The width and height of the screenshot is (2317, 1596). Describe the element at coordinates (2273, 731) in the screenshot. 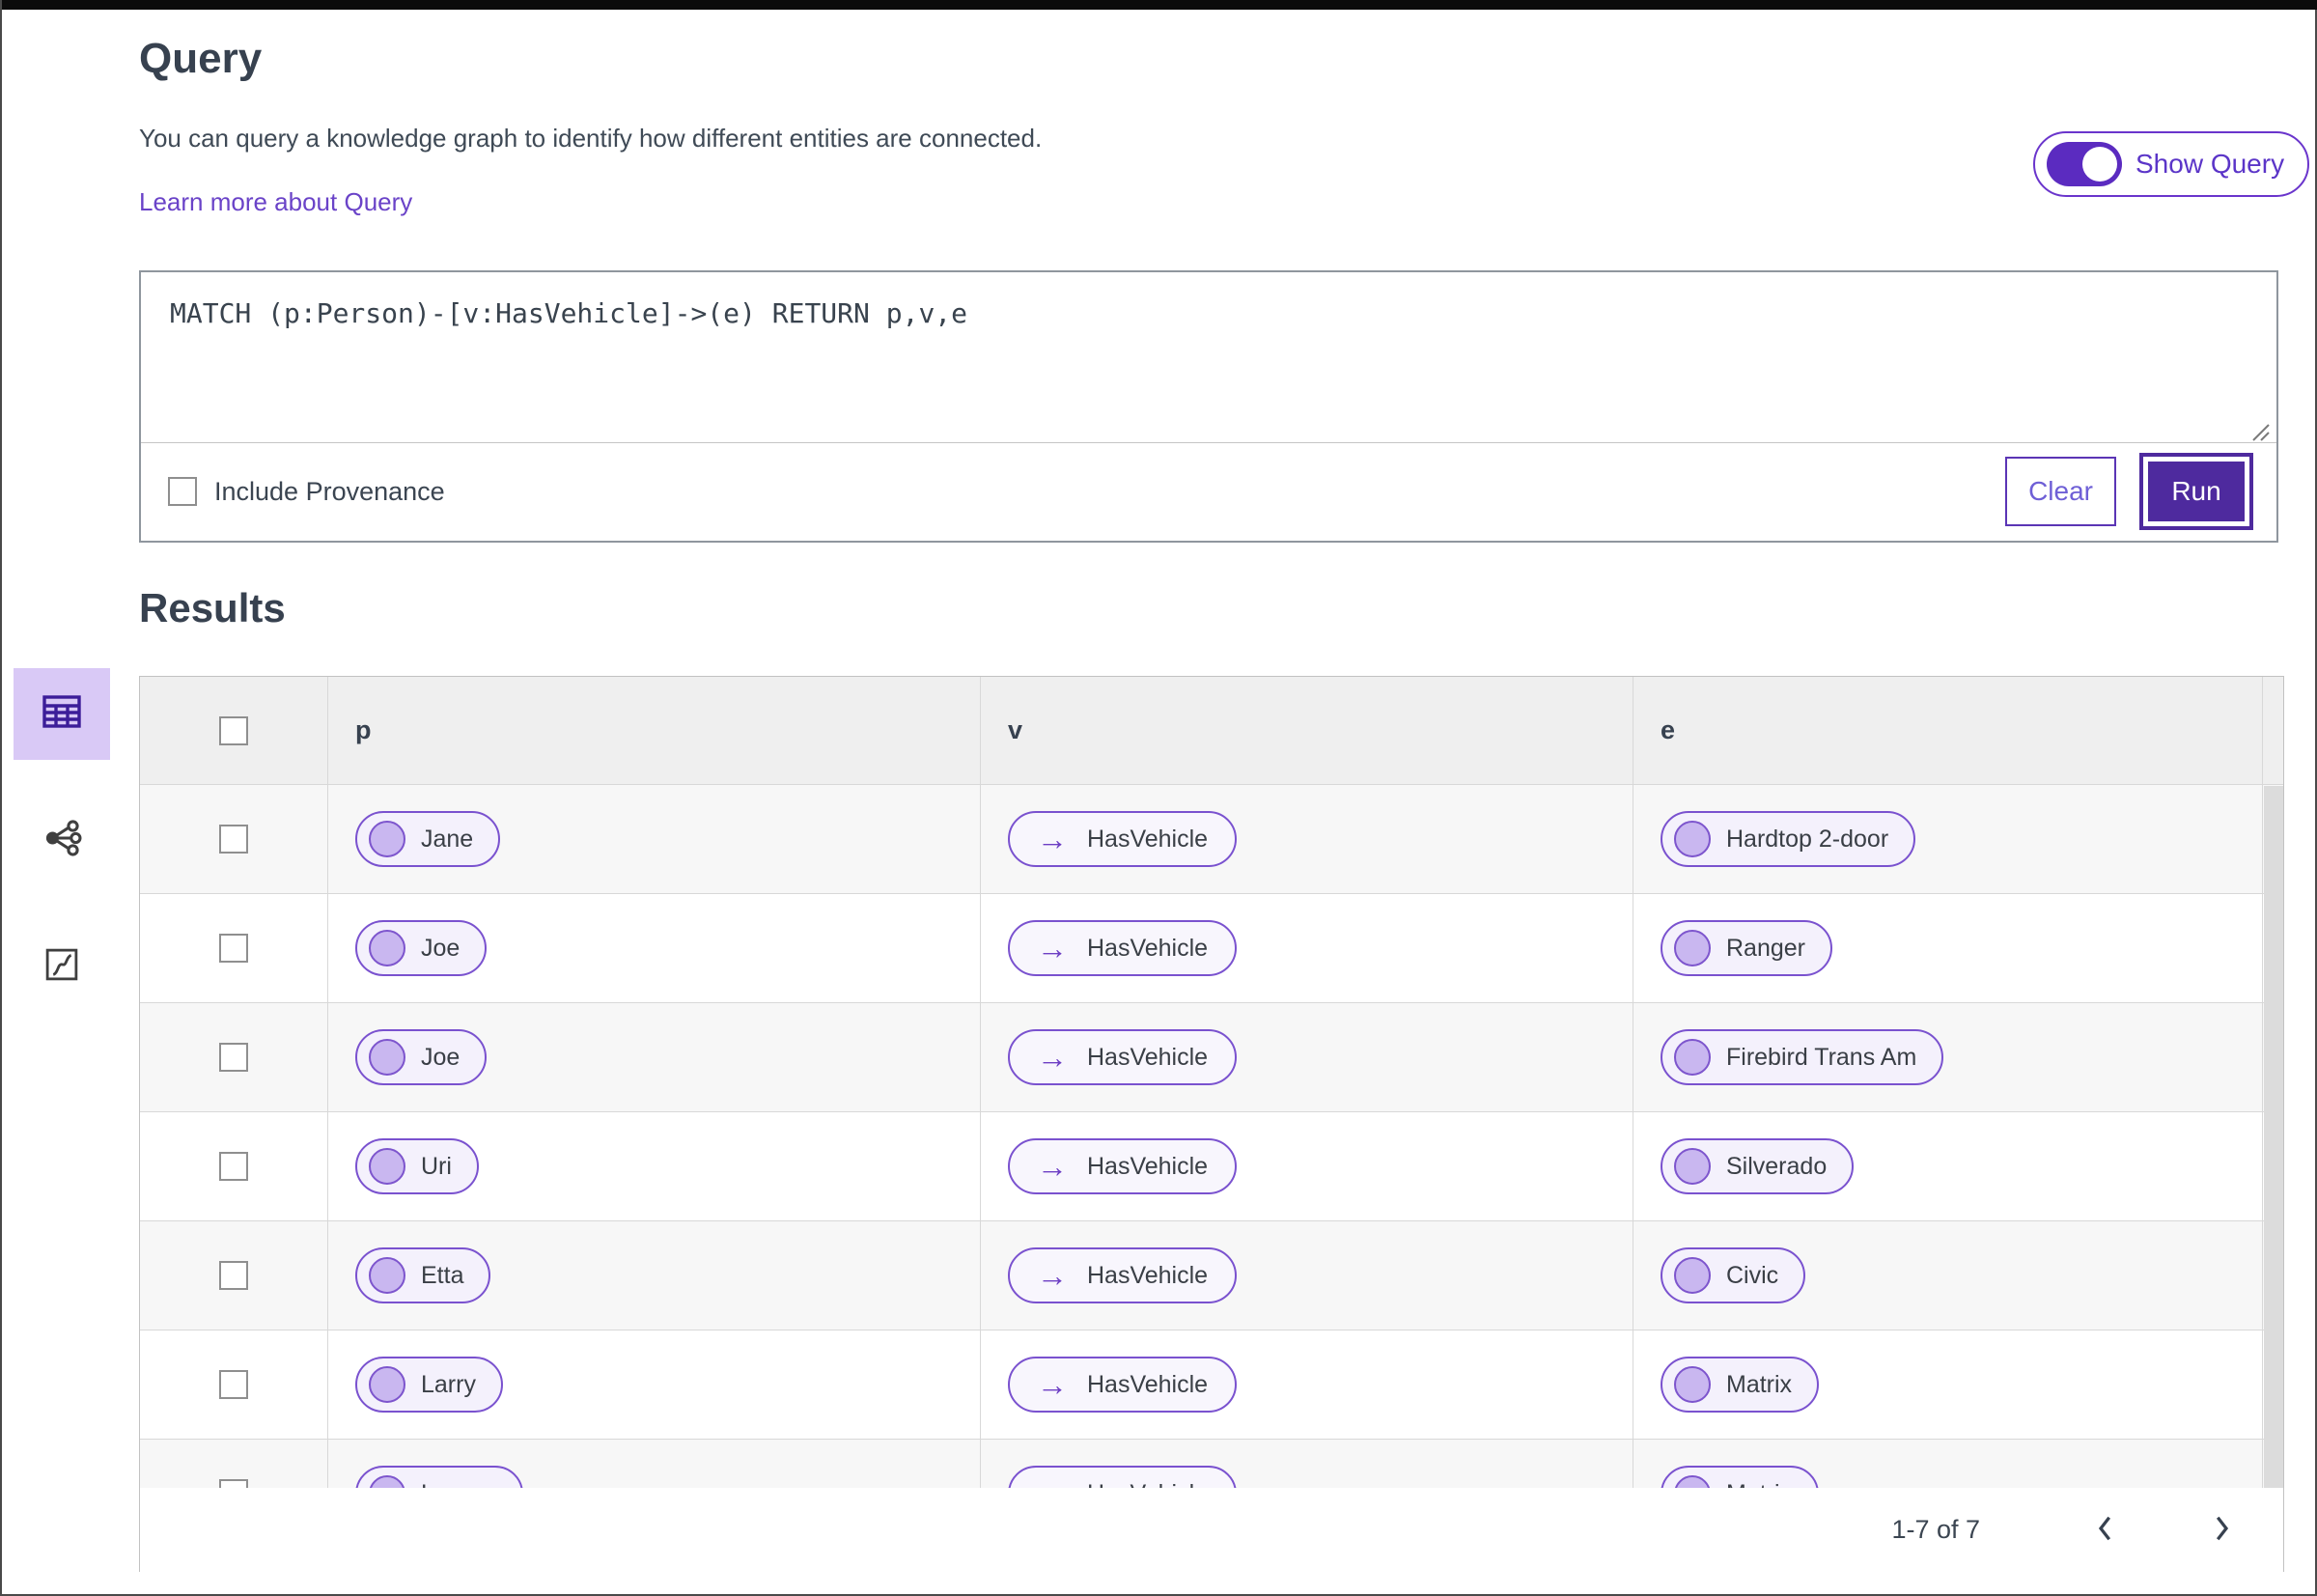

I see `header-scrollbar-gutter` at that location.